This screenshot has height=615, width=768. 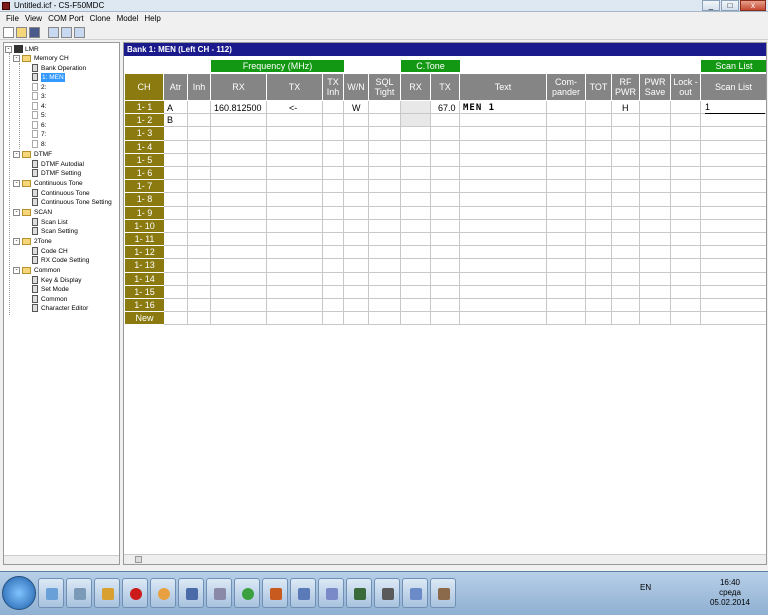 What do you see at coordinates (19, 593) in the screenshot?
I see `start-button` at bounding box center [19, 593].